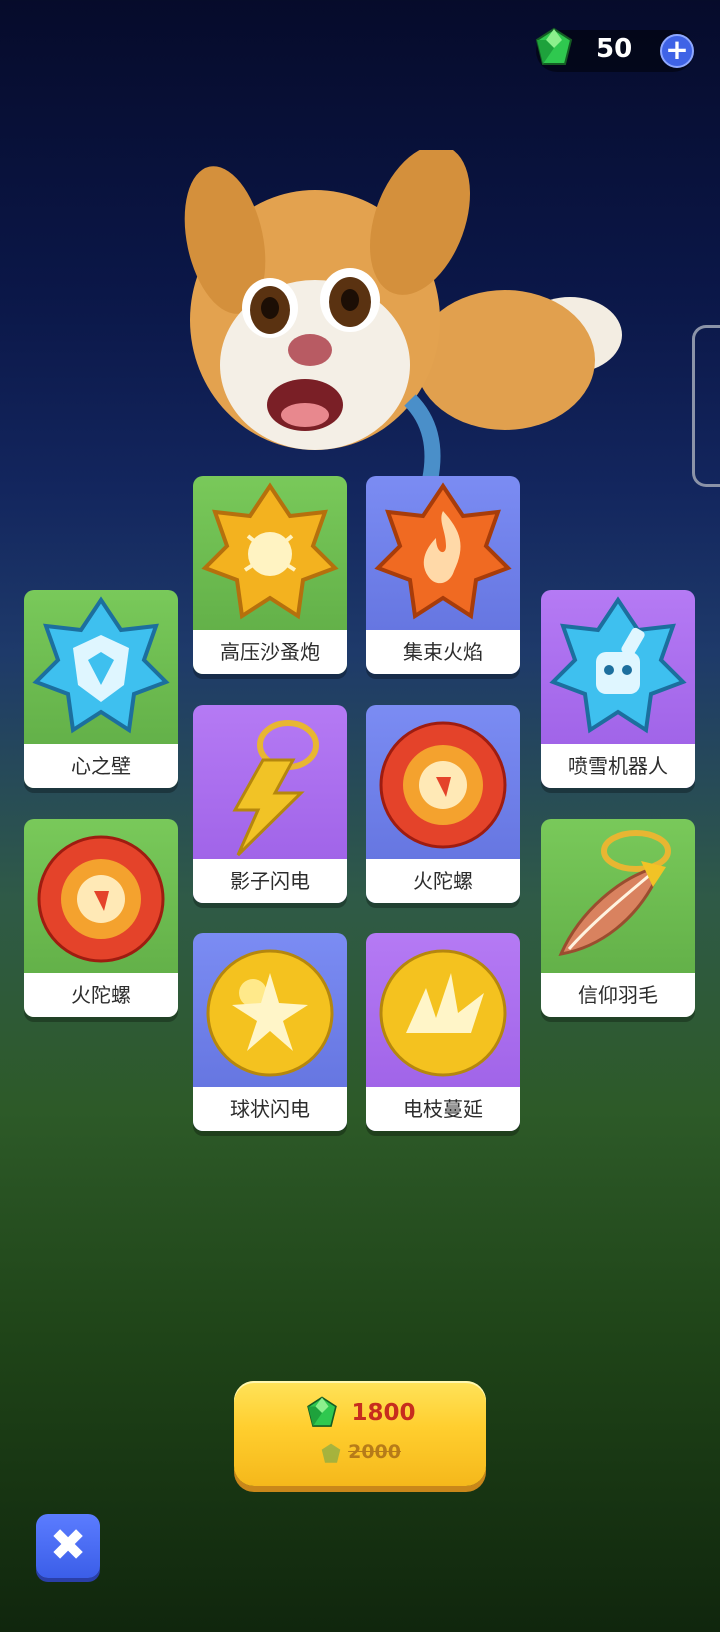 The width and height of the screenshot is (720, 1632). I want to click on original-price: 2000, so click(374, 1452).